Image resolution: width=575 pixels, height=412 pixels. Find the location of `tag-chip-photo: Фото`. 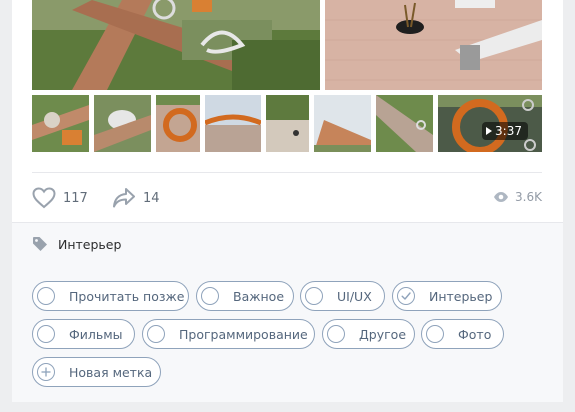

tag-chip-photo: Фото is located at coordinates (462, 334).